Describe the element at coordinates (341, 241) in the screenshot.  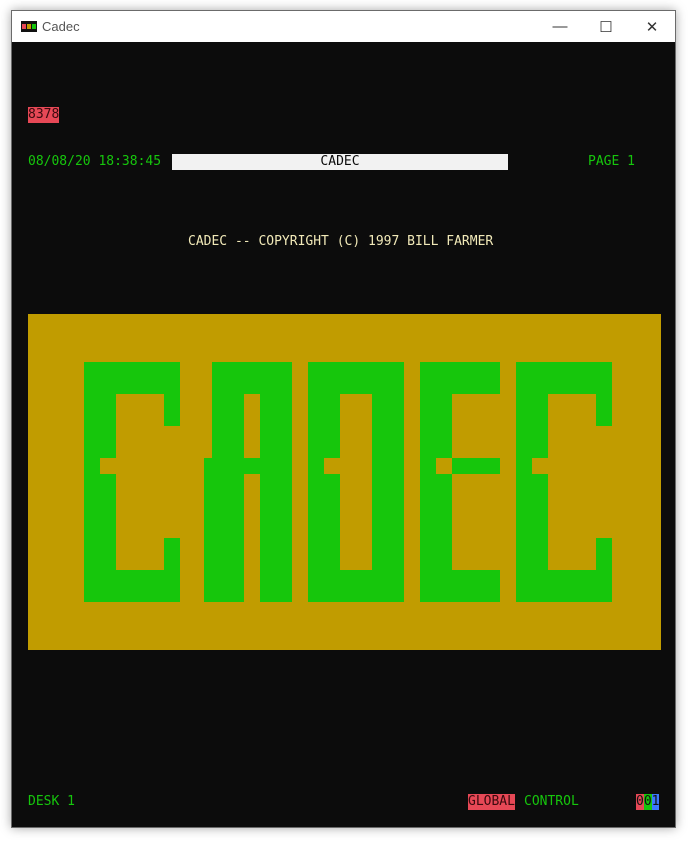
I see `copyright-line: CADEC -- COPYRIGHT (C) 1997 BILL FARMER` at that location.